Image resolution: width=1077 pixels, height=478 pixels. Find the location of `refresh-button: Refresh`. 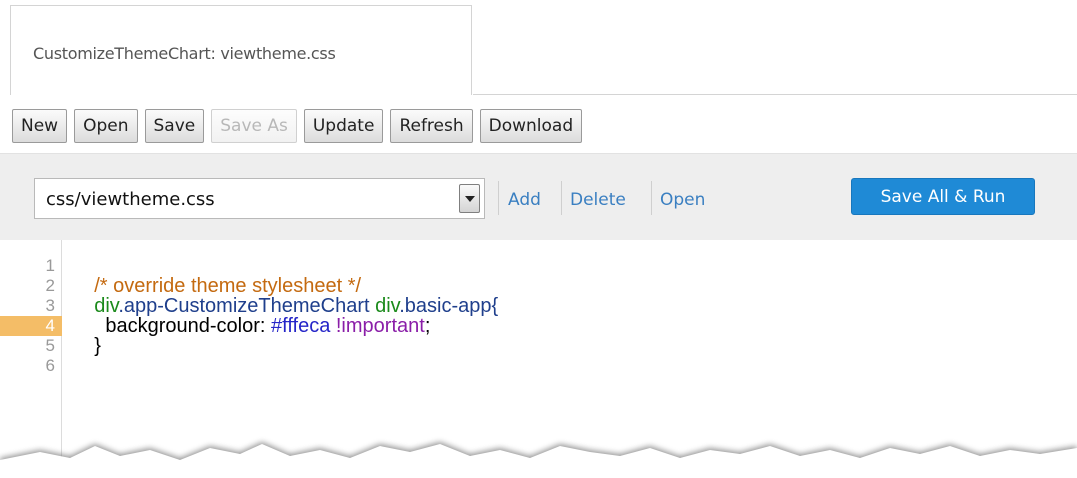

refresh-button: Refresh is located at coordinates (431, 126).